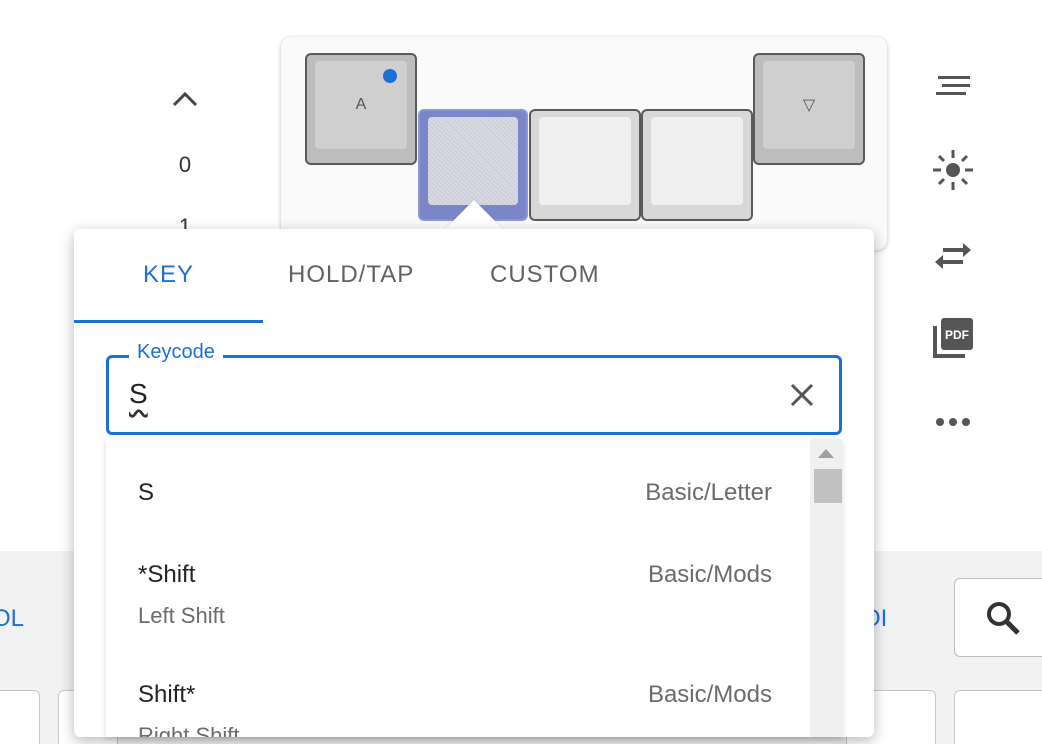  What do you see at coordinates (456, 689) in the screenshot?
I see `list-item: Shift* Right Shift Basic/Mods` at bounding box center [456, 689].